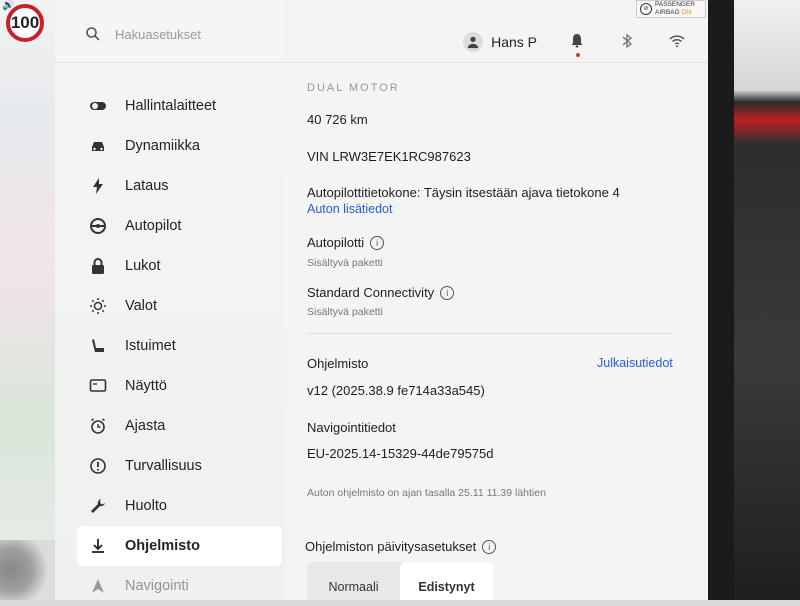  I want to click on airbag-line1: PASSENGER, so click(675, 4).